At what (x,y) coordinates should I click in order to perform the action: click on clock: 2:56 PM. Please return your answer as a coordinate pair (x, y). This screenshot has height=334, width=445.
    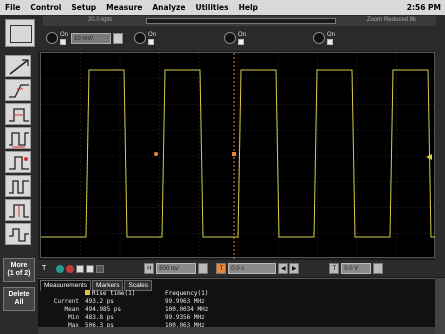
    Looking at the image, I should click on (423, 7).